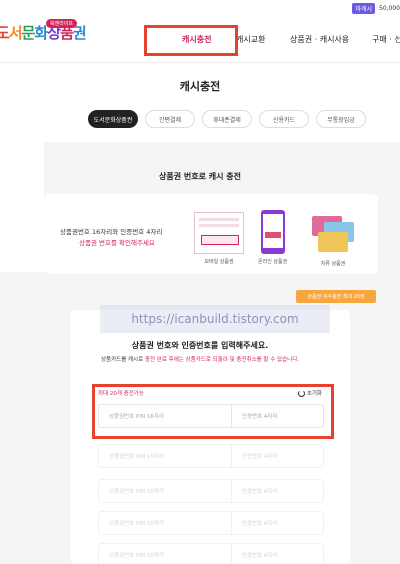 This screenshot has height=564, width=400. What do you see at coordinates (200, 345) in the screenshot?
I see `form-title: 상품권 번호와 인증번호를 입력해주세요.` at bounding box center [200, 345].